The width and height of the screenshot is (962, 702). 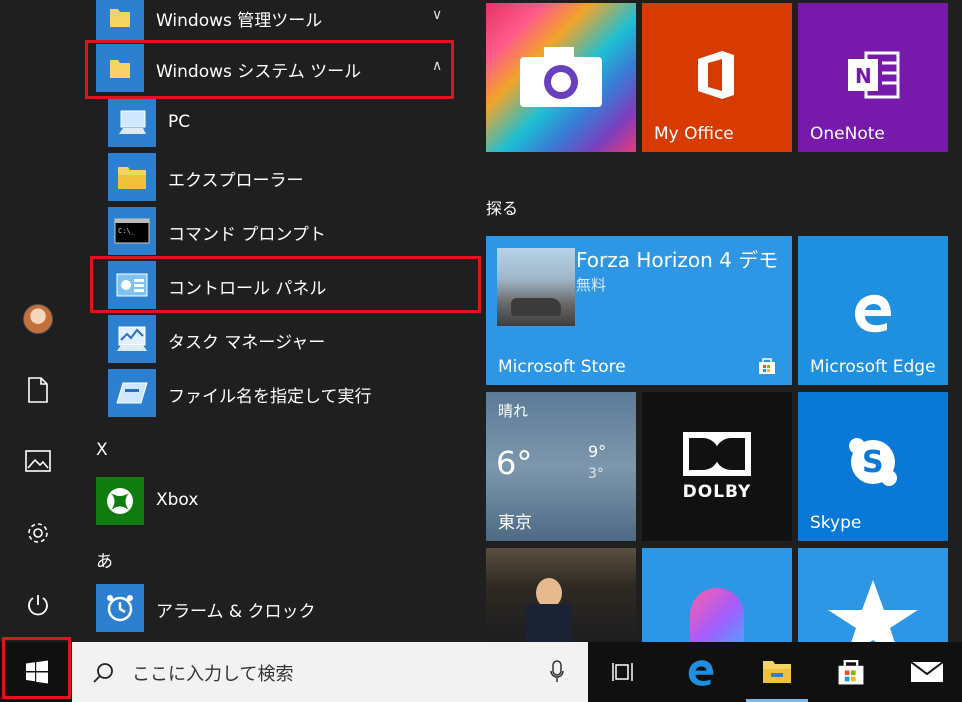 I want to click on tile-dolby: DOLBY, so click(x=717, y=466).